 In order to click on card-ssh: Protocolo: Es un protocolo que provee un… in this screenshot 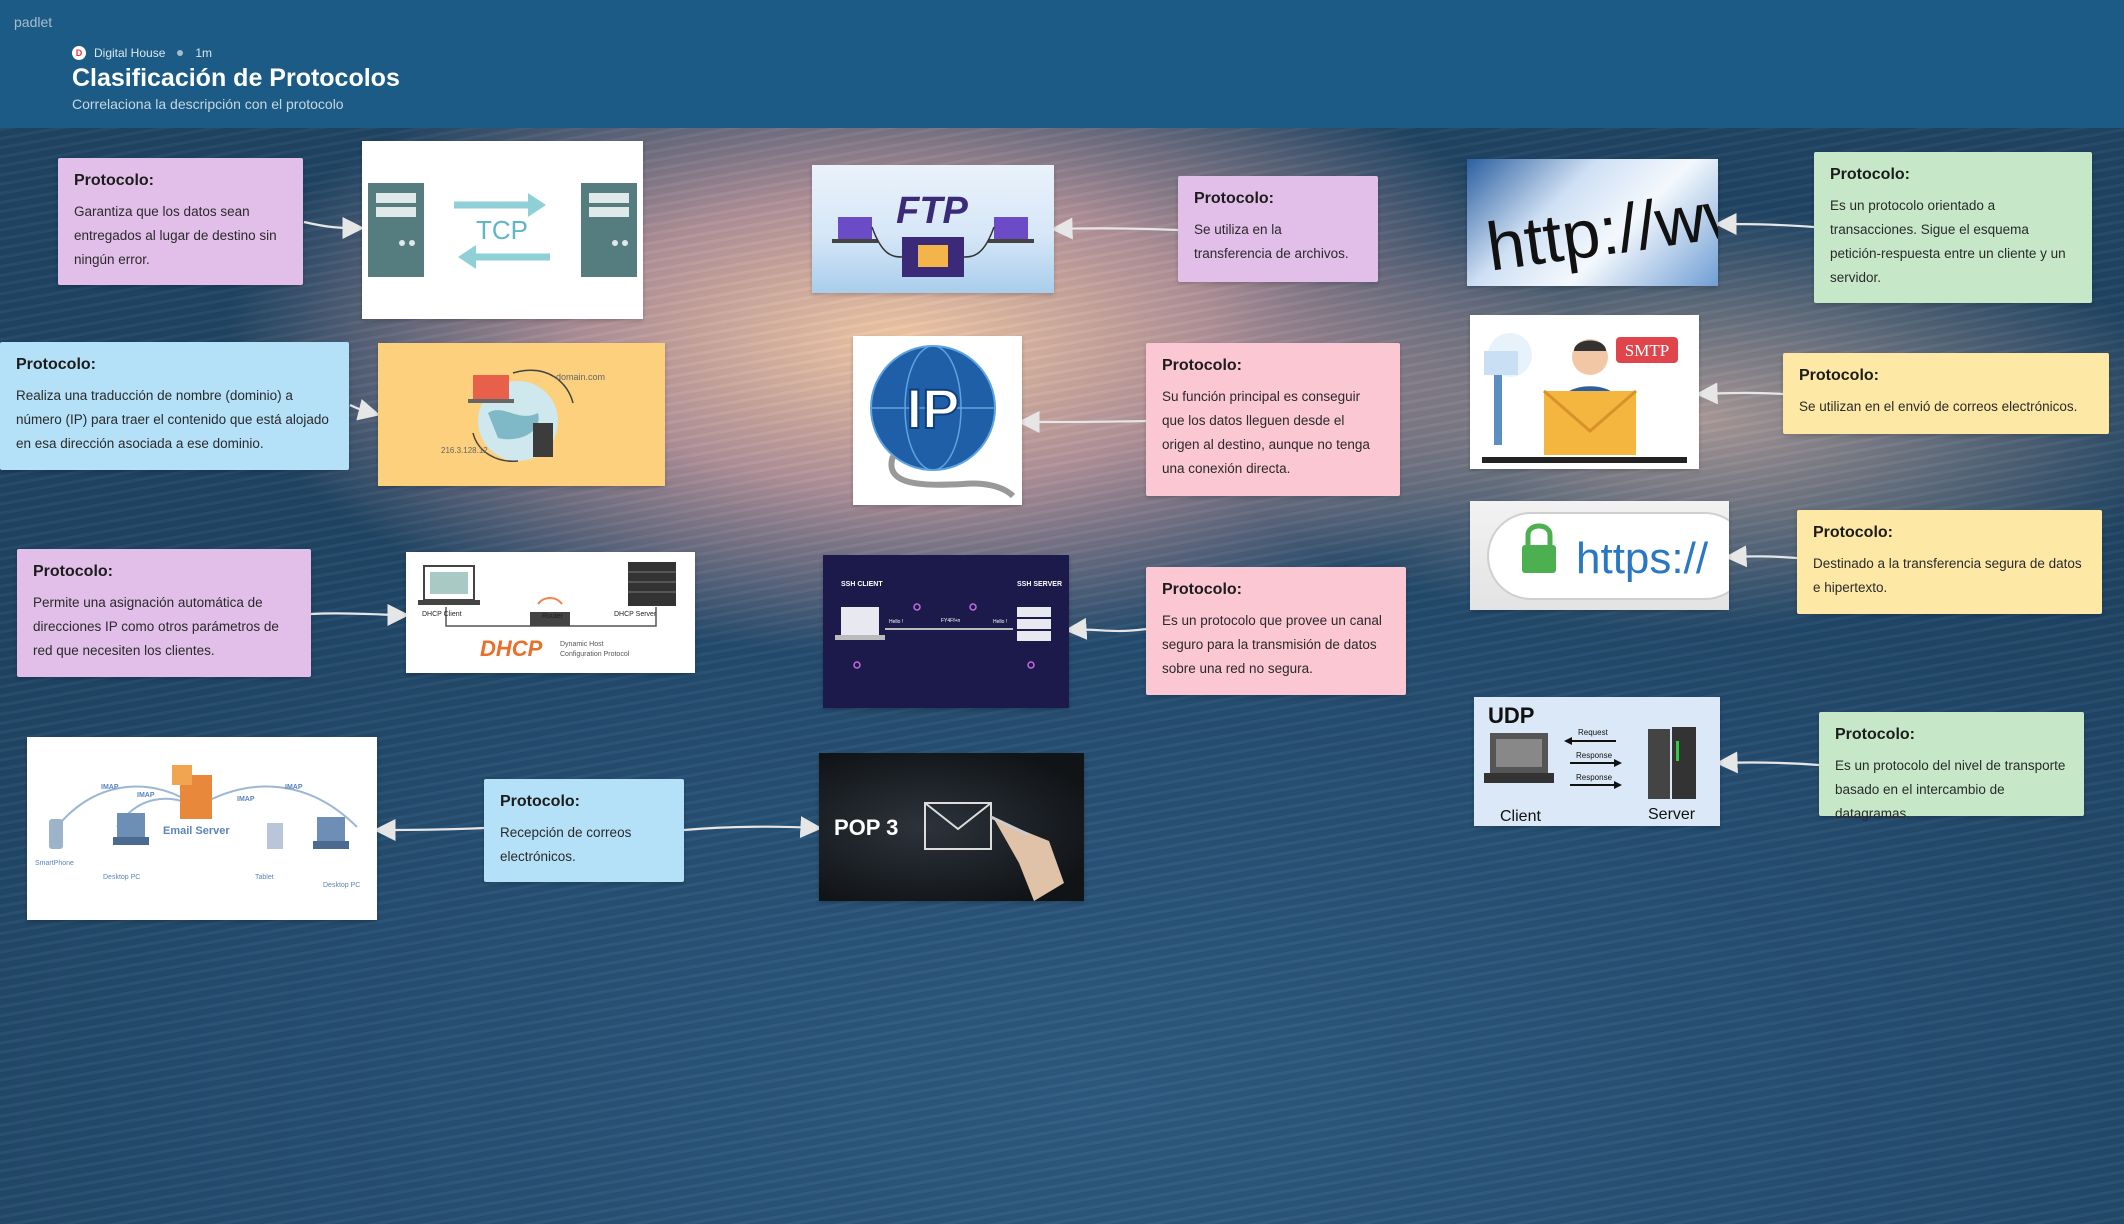, I will do `click(1276, 631)`.